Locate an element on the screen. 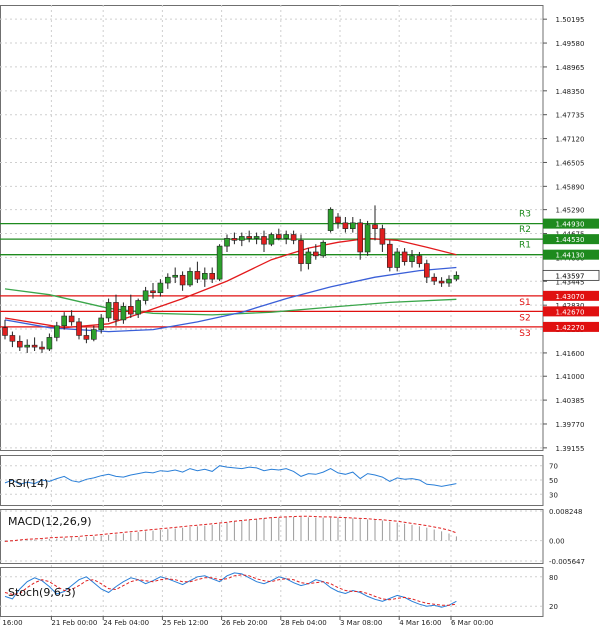  level-name-r3: R3 is located at coordinates (525, 215).